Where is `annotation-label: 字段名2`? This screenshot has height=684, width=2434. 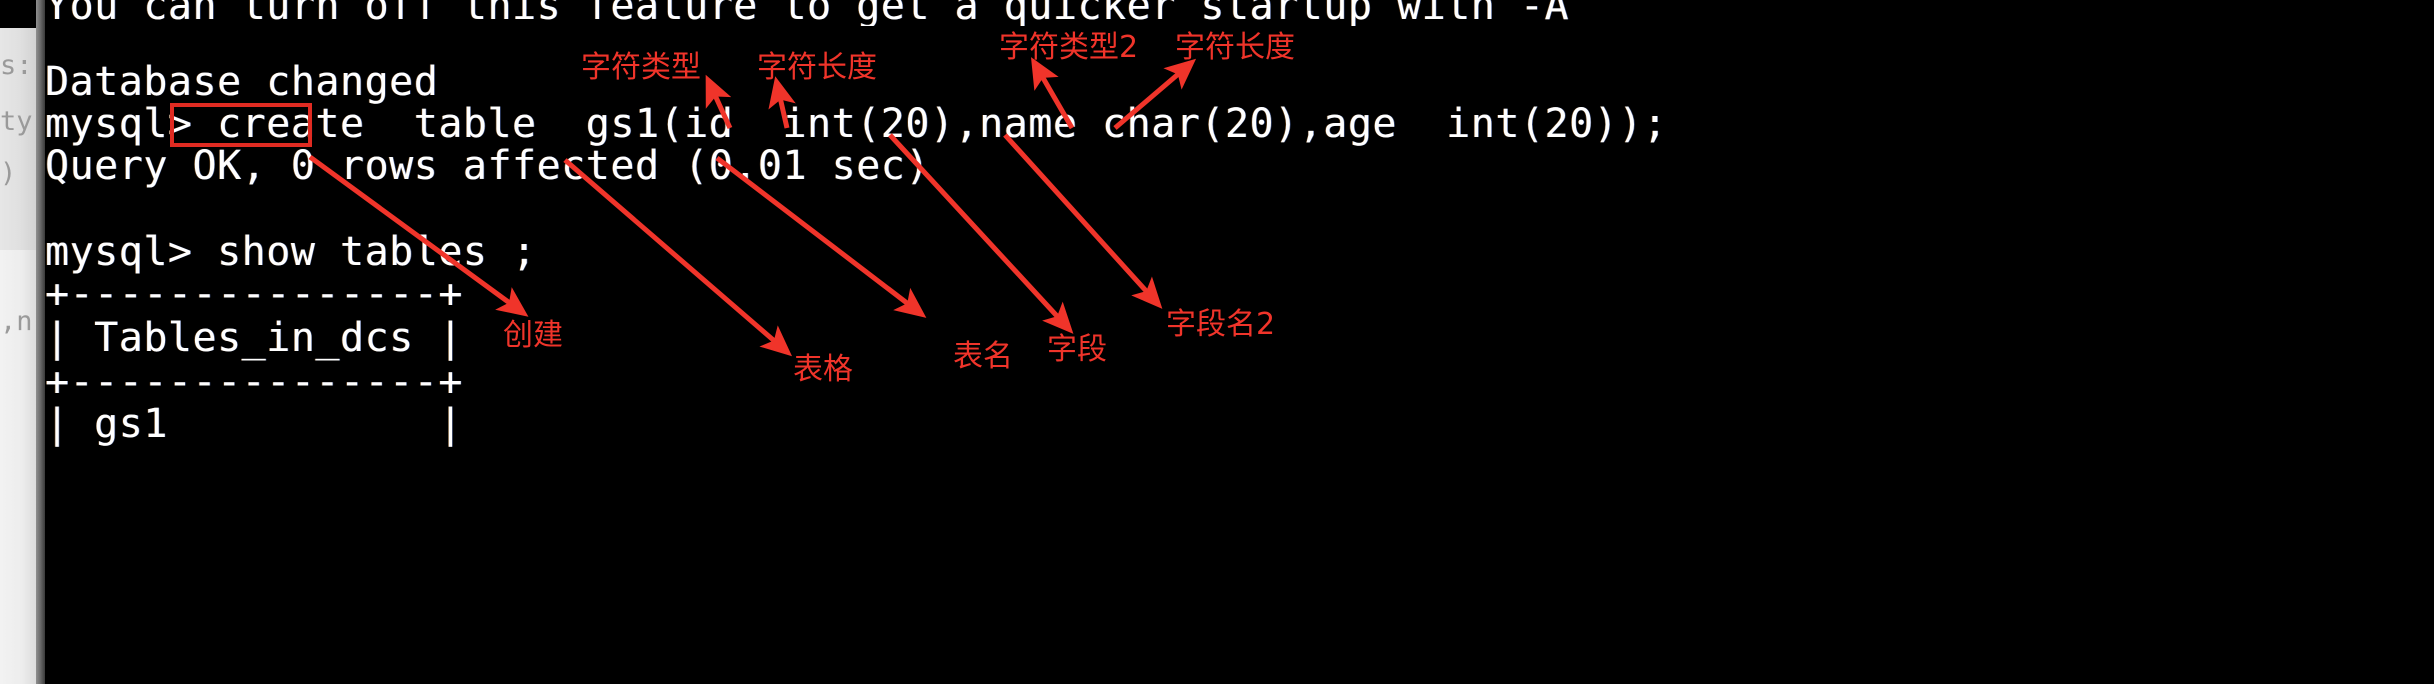 annotation-label: 字段名2 is located at coordinates (1221, 324).